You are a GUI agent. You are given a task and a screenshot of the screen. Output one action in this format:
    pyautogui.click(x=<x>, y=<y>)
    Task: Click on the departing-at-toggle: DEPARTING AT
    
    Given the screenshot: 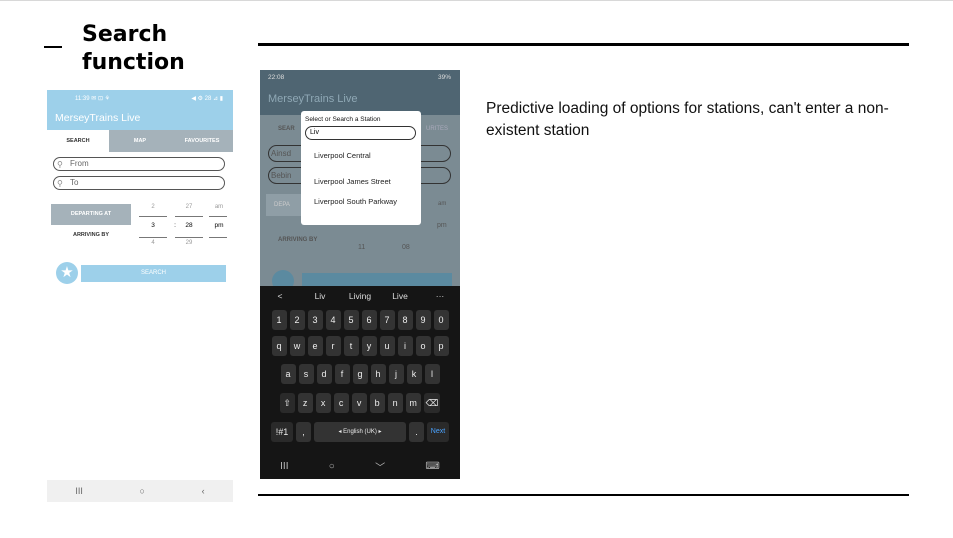 What is the action you would take?
    pyautogui.click(x=91, y=214)
    